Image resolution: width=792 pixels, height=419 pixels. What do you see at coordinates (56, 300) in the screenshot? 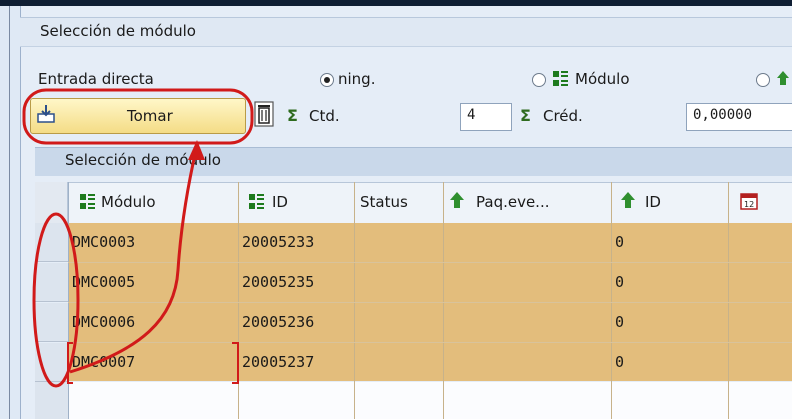
I see `annotation-ellipse-rows` at bounding box center [56, 300].